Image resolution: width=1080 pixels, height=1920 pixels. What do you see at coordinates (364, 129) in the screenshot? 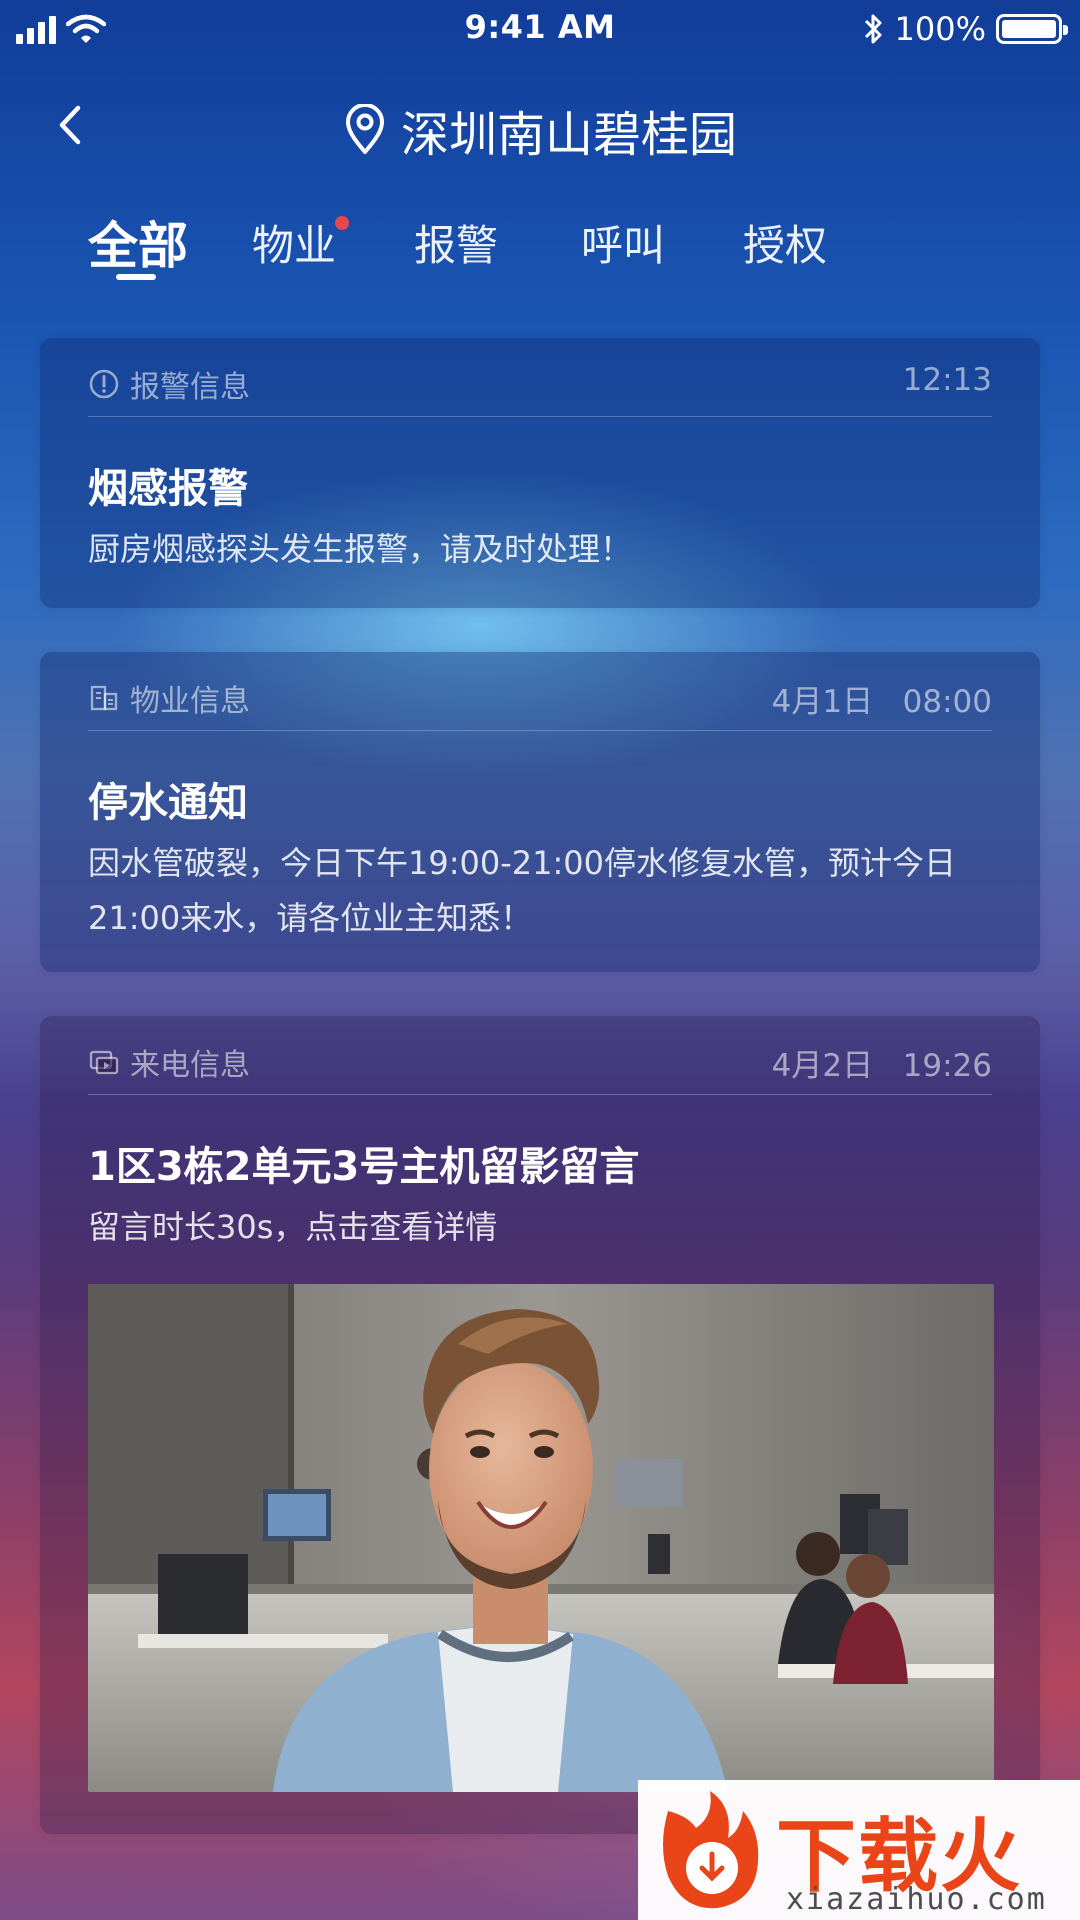
I see `location-pin-icon` at bounding box center [364, 129].